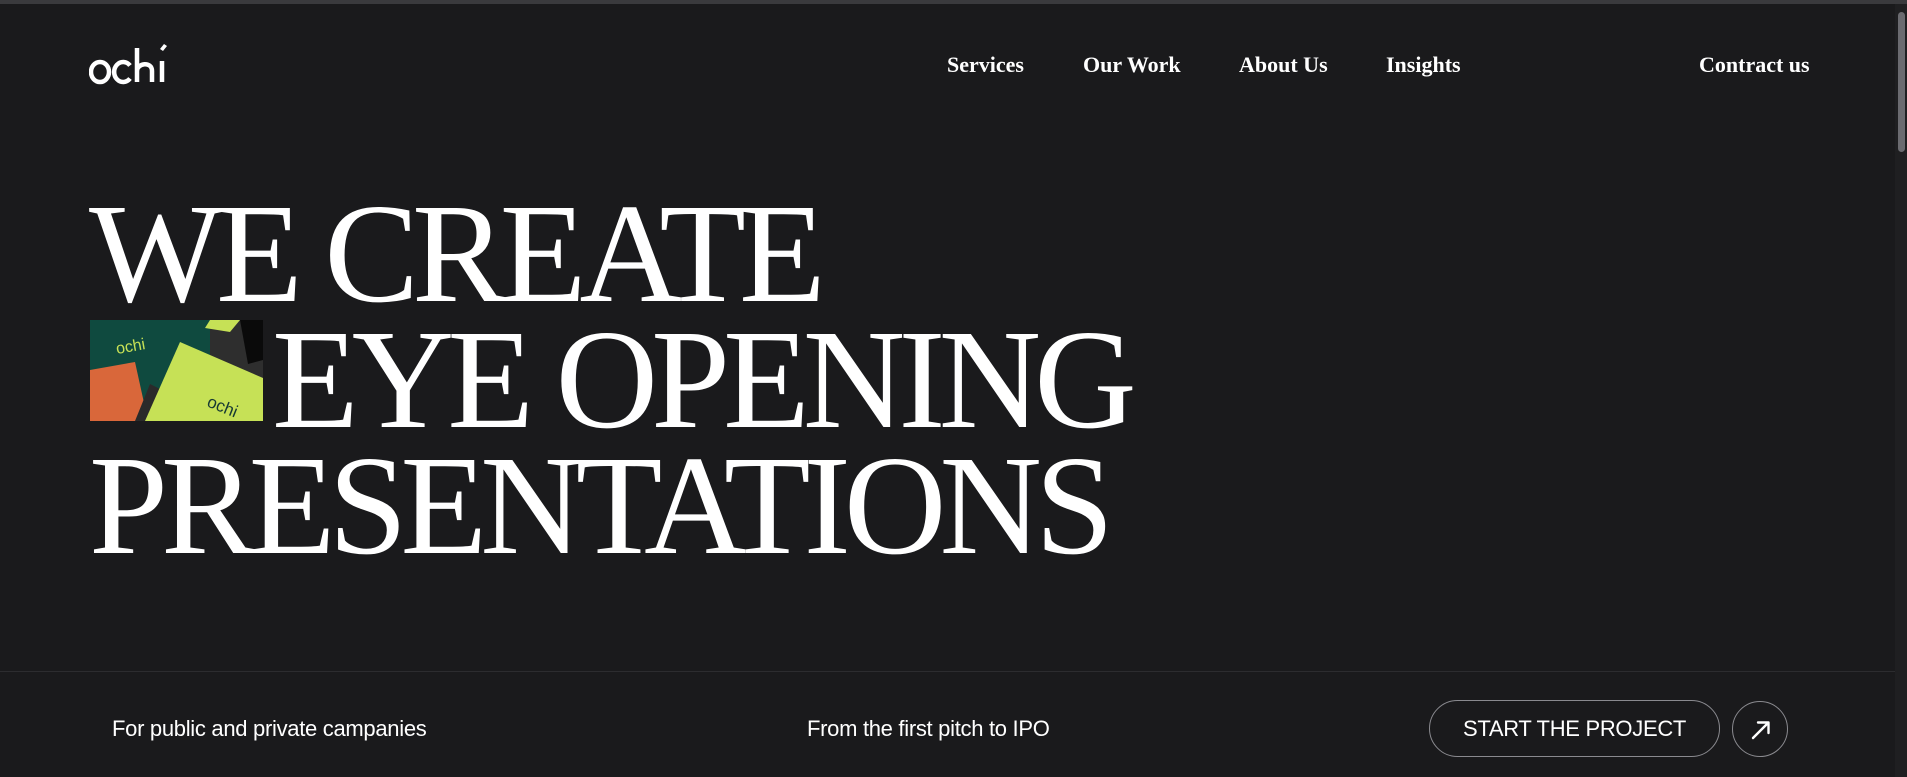  I want to click on browser-top-strip, so click(953, 2).